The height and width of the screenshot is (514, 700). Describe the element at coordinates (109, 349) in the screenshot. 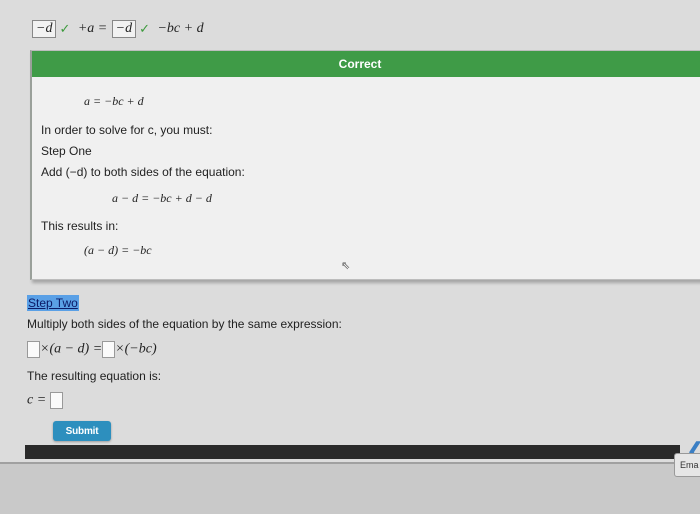

I see `rhs-multiplier-input` at that location.